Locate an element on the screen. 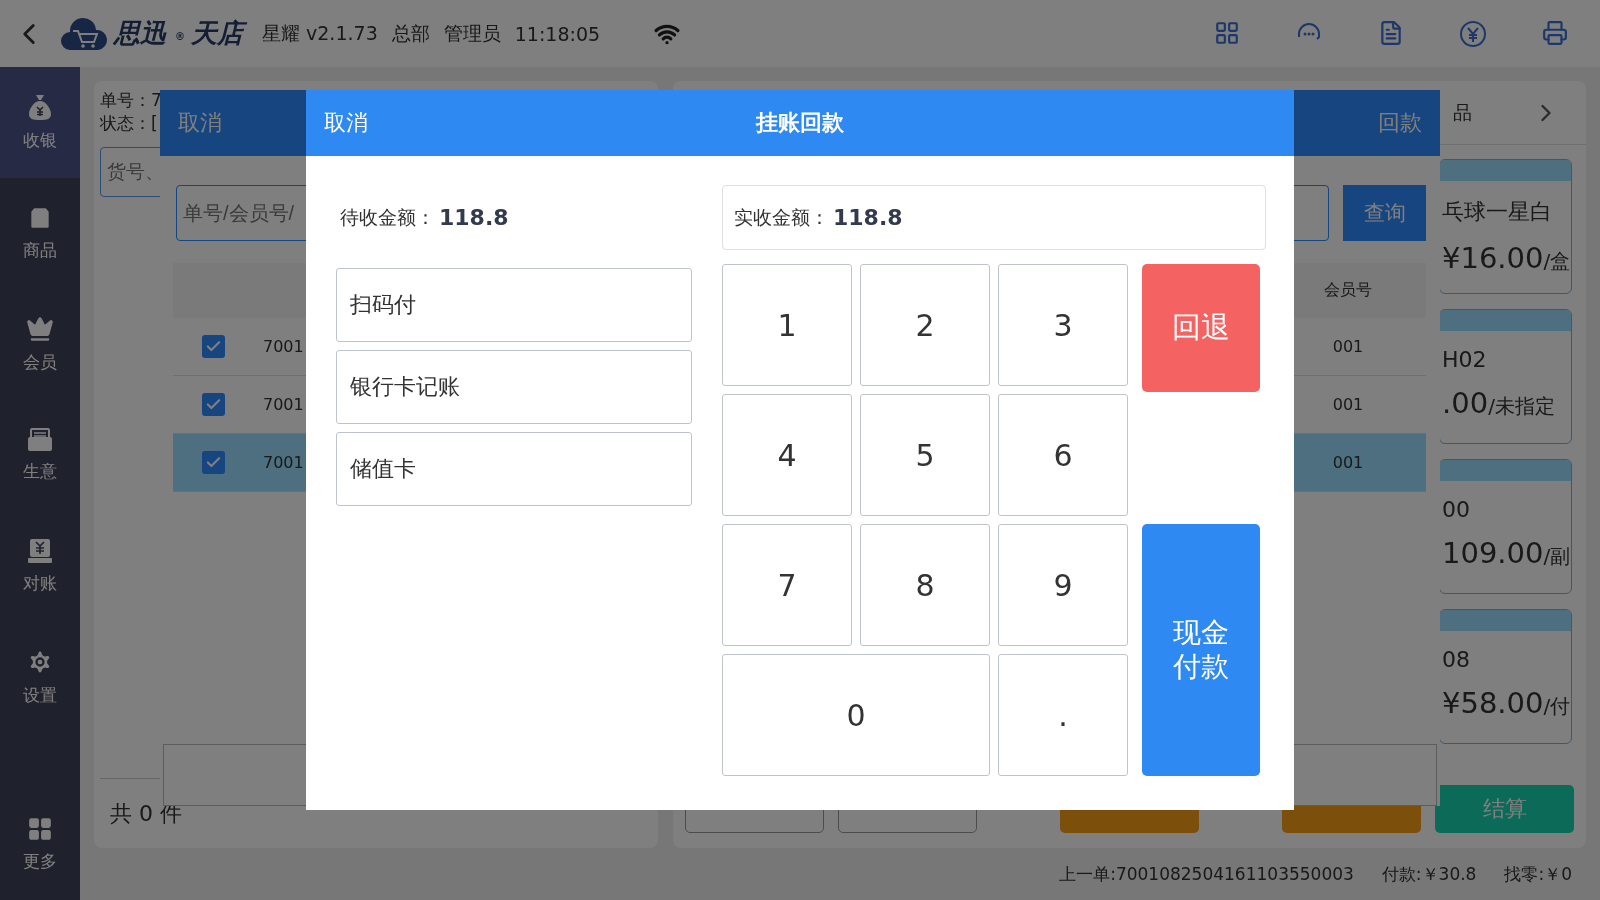 Image resolution: width=1600 pixels, height=900 pixels. product-price: .00/未指定 is located at coordinates (1498, 402).